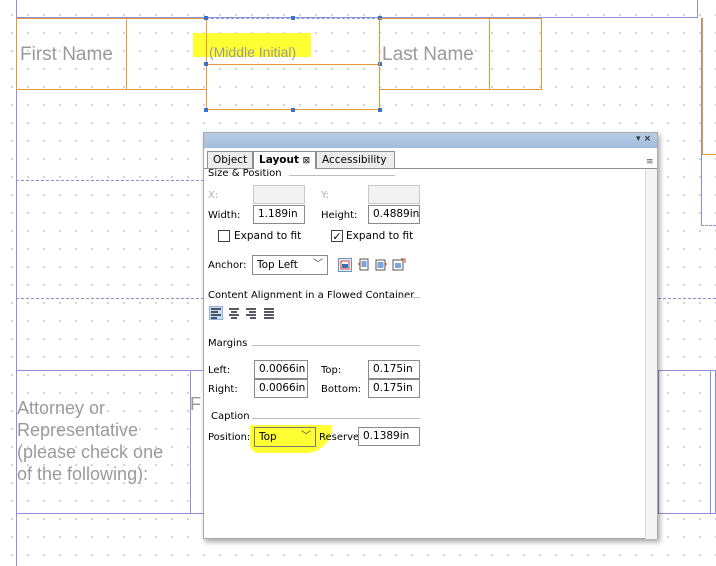 This screenshot has height=566, width=716. I want to click on attorney-line: Representative, so click(78, 430).